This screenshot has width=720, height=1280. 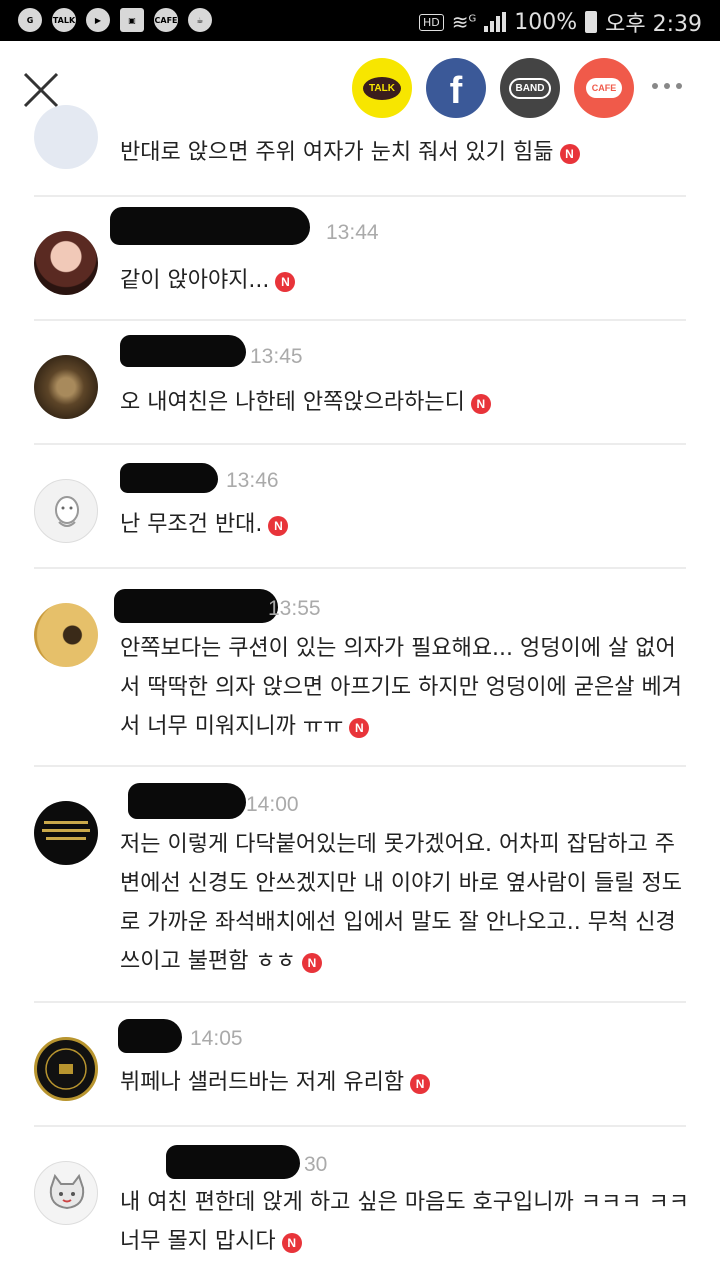 I want to click on comment-text: 같이 앉아야지... N, so click(x=405, y=280).